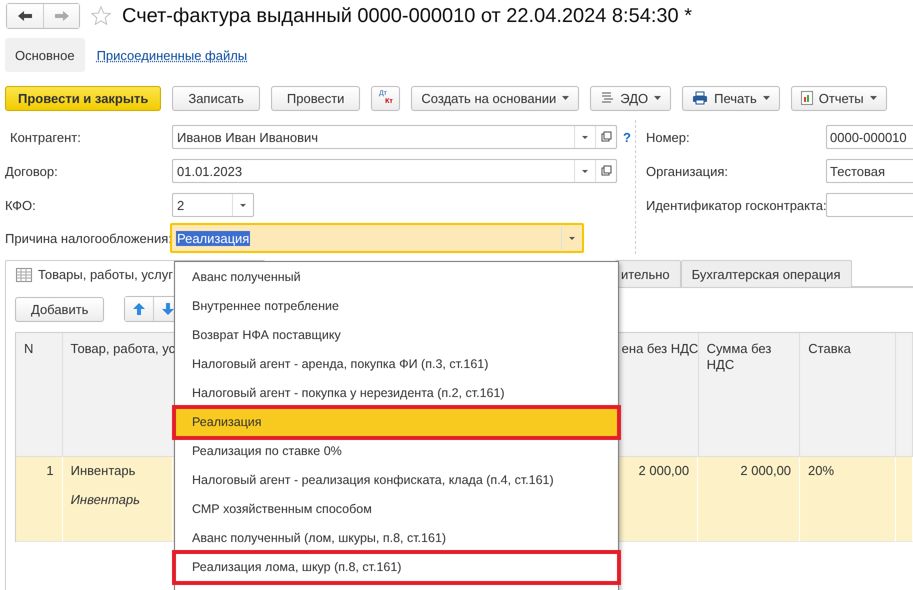 The height and width of the screenshot is (590, 913). I want to click on window-title: Счет-фактура выданный 0000-000010 от 22.04.2024 8:54:30 *, so click(407, 16).